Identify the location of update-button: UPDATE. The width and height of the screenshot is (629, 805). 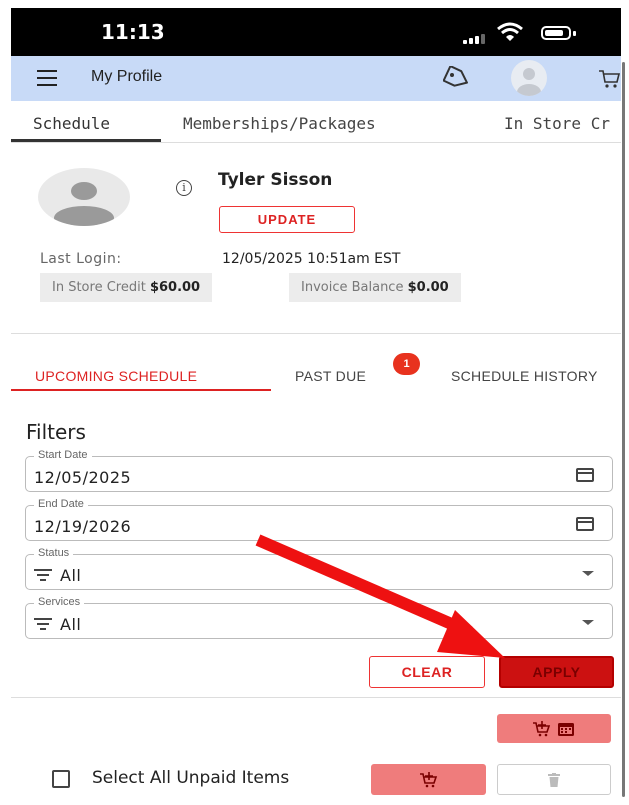
(287, 219).